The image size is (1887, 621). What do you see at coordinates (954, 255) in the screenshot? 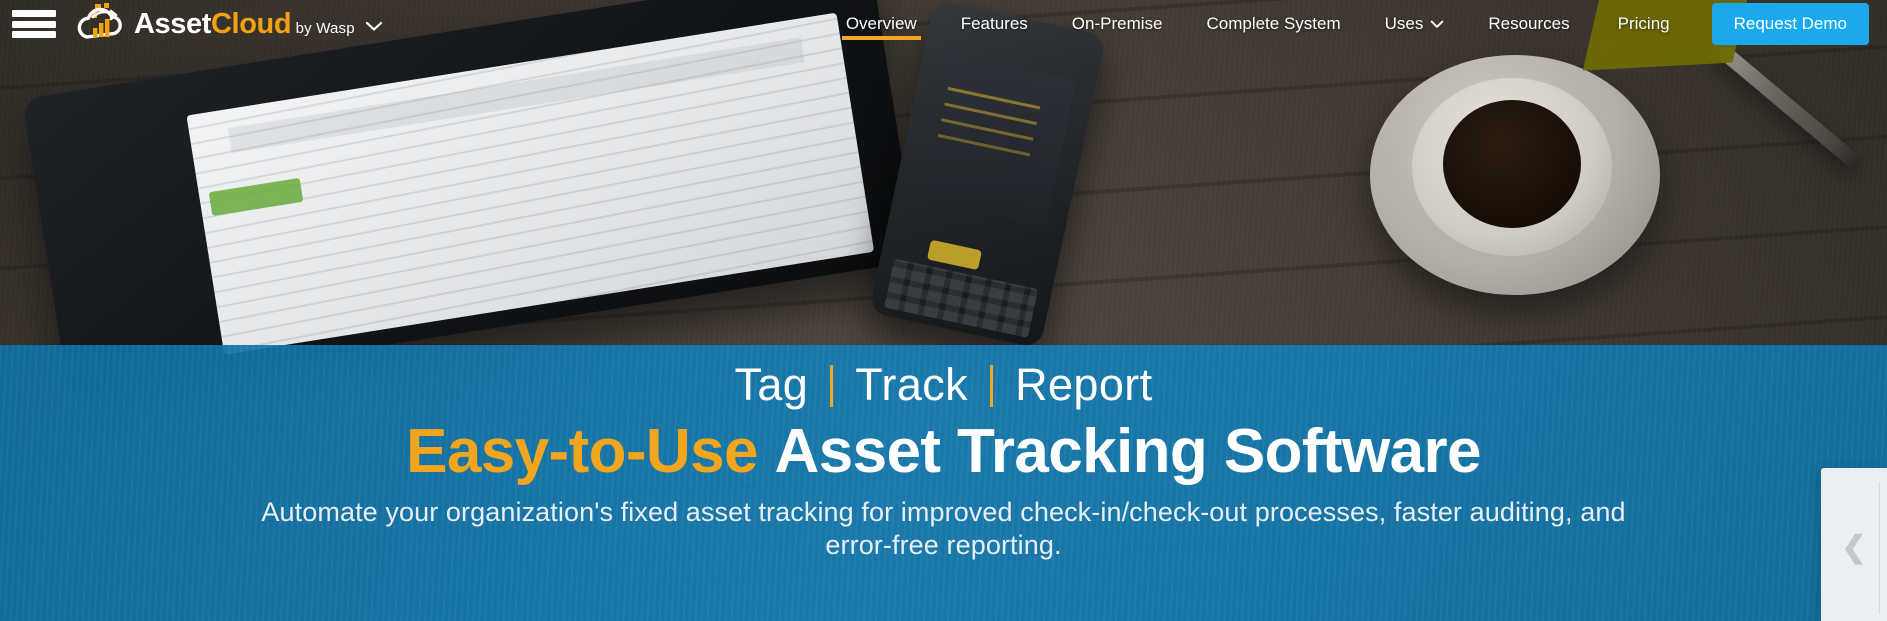
I see `photo-scanner-scan-key` at bounding box center [954, 255].